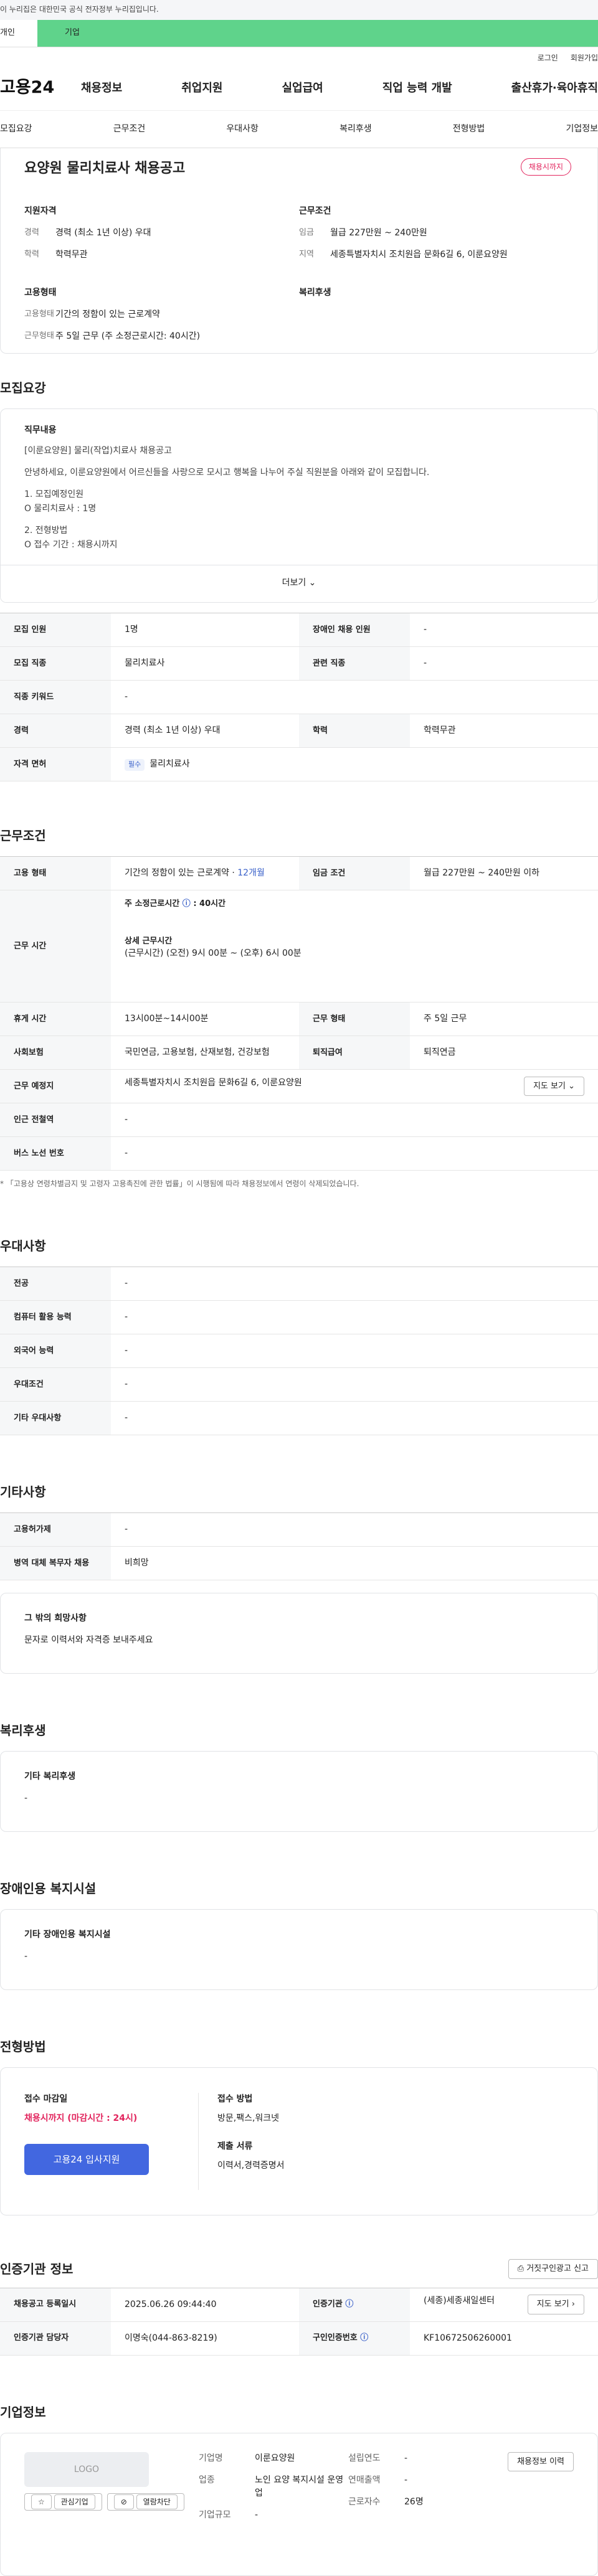  What do you see at coordinates (354, 731) in the screenshot?
I see `table-header-cell: 학력` at bounding box center [354, 731].